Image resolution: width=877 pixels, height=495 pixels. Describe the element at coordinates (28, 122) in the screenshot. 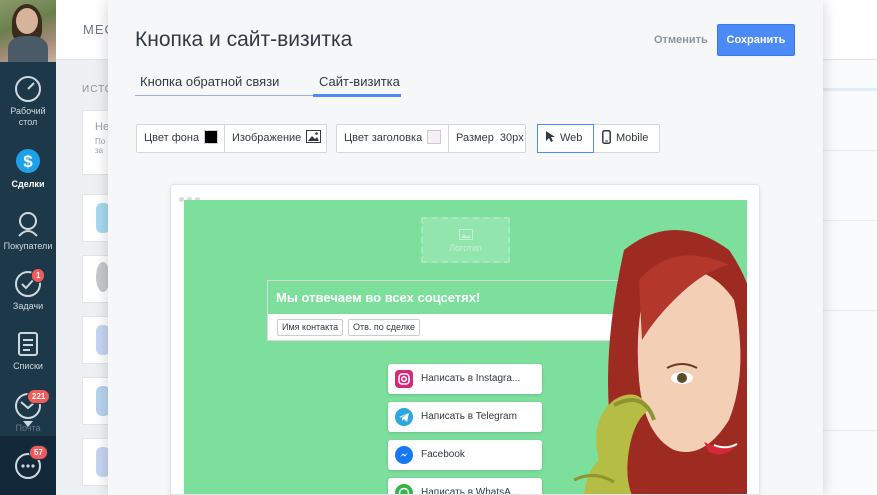

I see `nav-label-dashboard-2: стол` at that location.